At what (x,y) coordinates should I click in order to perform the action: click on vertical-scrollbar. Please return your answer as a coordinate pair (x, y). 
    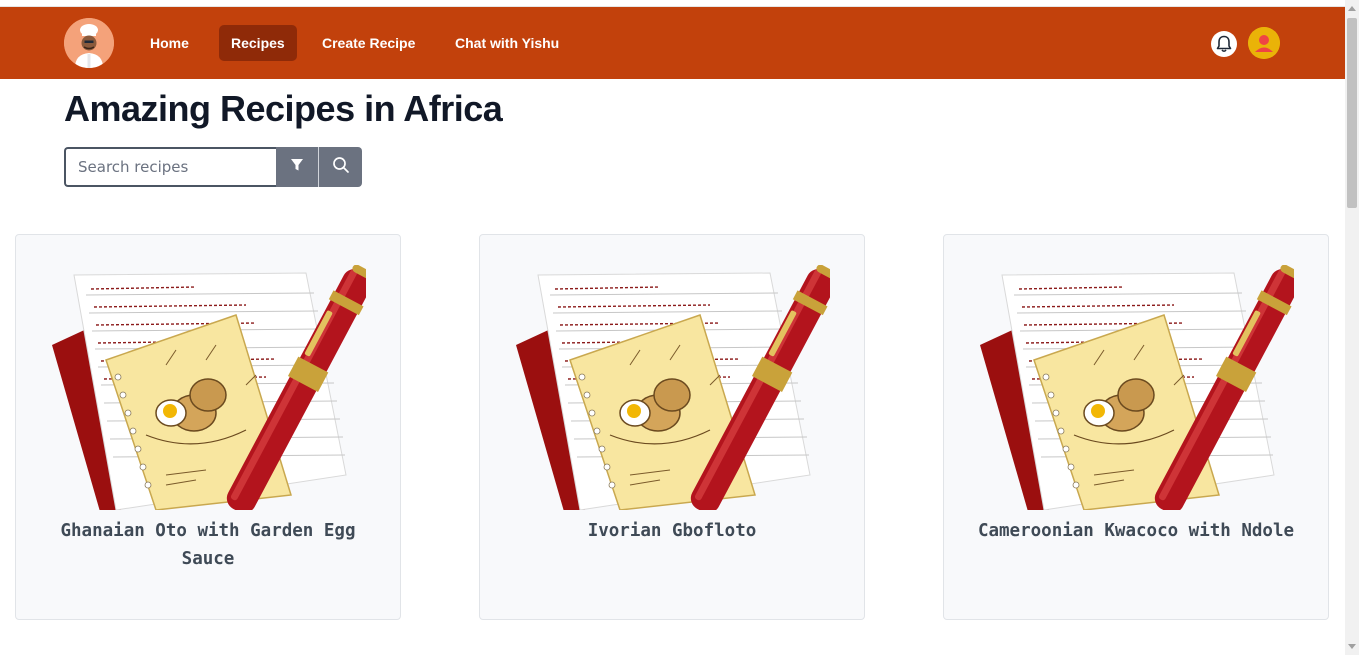
    Looking at the image, I should click on (1352, 327).